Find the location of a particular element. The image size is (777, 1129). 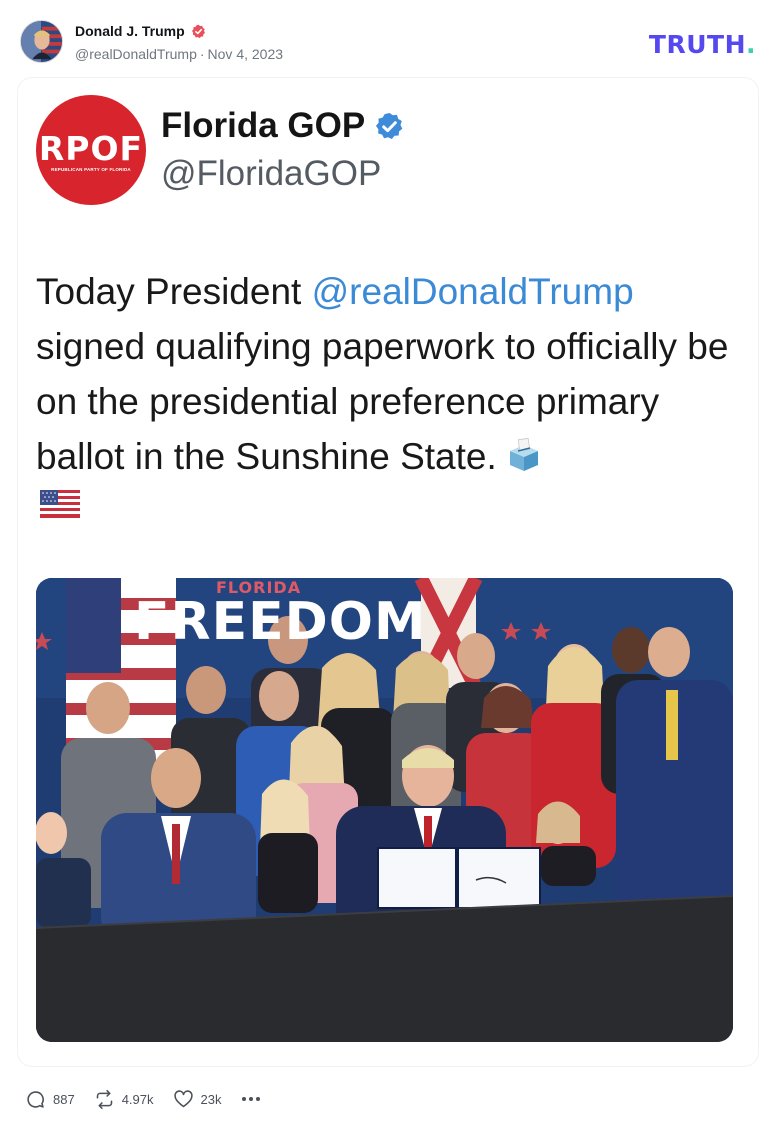

post-actions: 887 4.97k 23k is located at coordinates (143, 1099).